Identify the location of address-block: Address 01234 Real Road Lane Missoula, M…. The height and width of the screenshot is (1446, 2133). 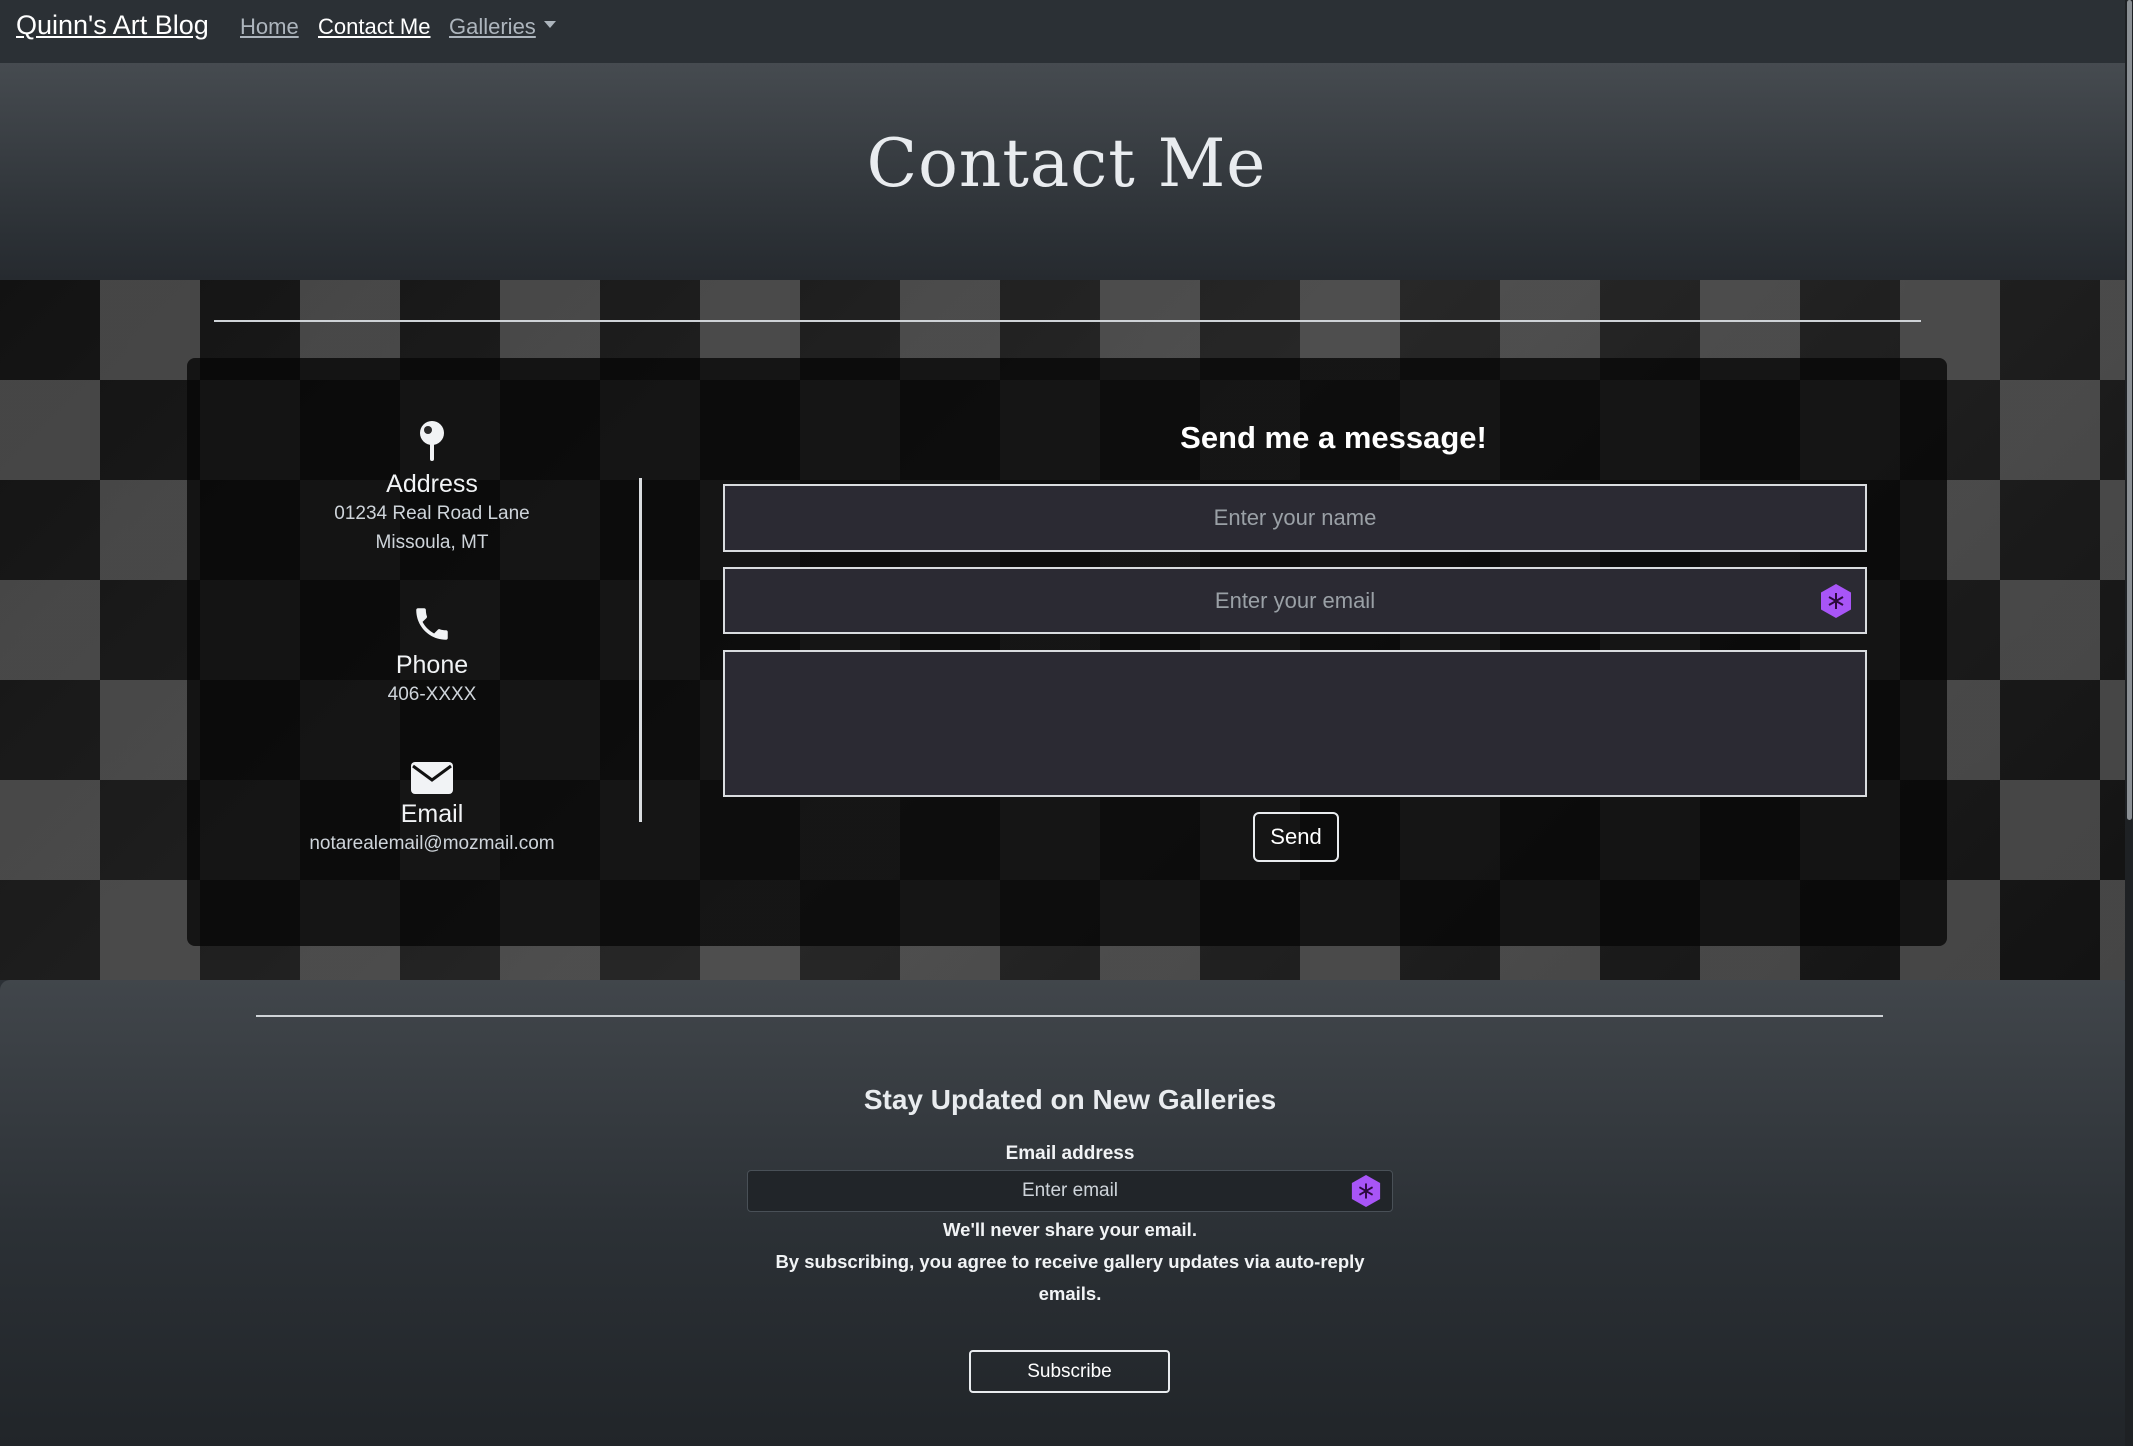
(432, 488).